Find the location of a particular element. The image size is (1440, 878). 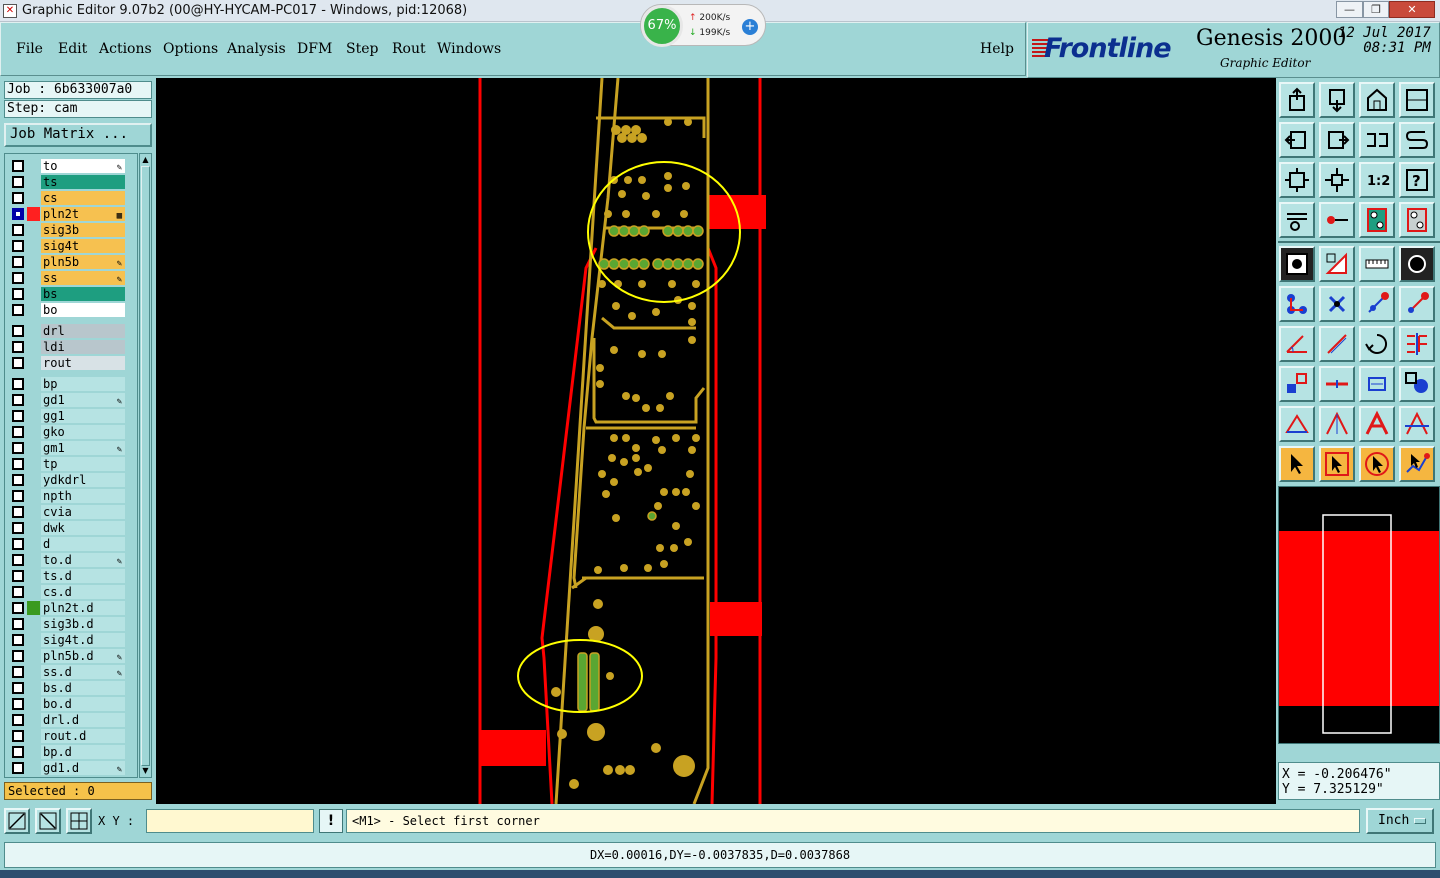

layer-row: drl is located at coordinates (67, 331).